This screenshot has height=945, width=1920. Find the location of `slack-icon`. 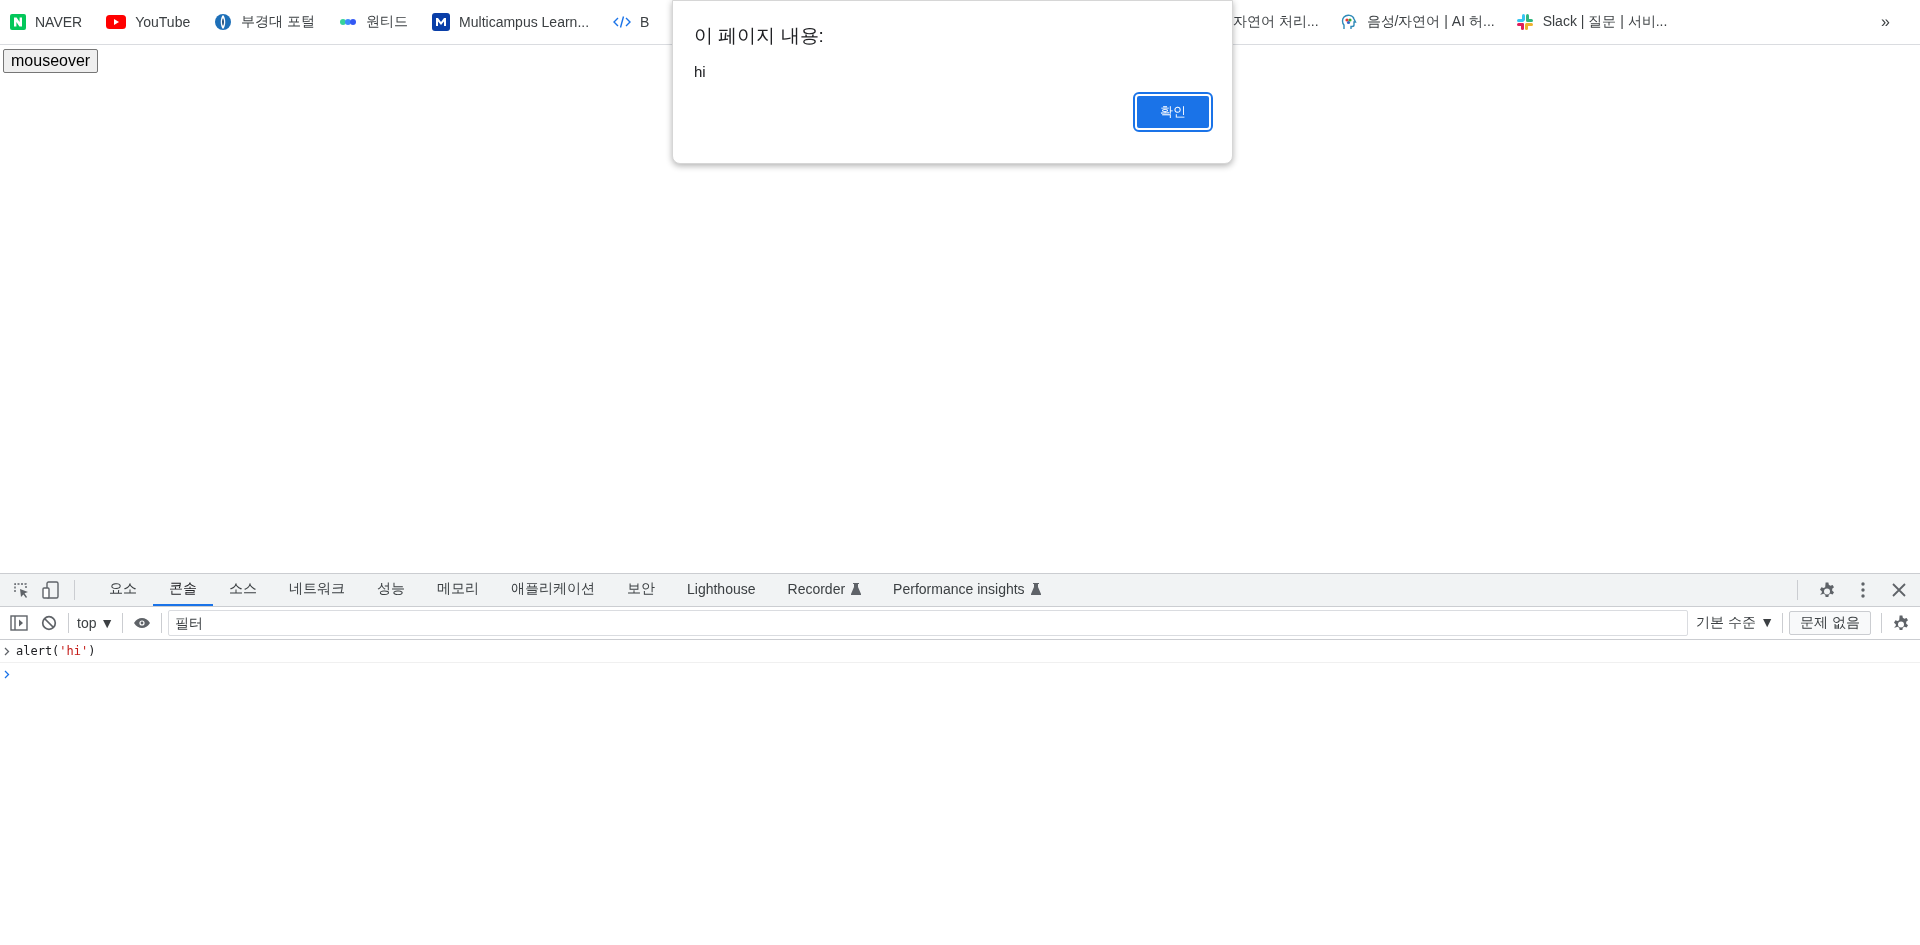

slack-icon is located at coordinates (1524, 22).